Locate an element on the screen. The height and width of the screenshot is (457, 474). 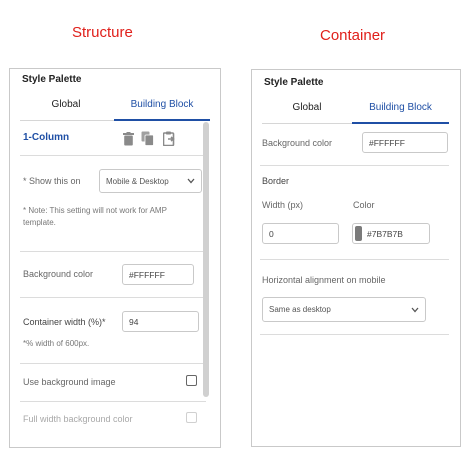
scrollbar is located at coordinates (206, 259).